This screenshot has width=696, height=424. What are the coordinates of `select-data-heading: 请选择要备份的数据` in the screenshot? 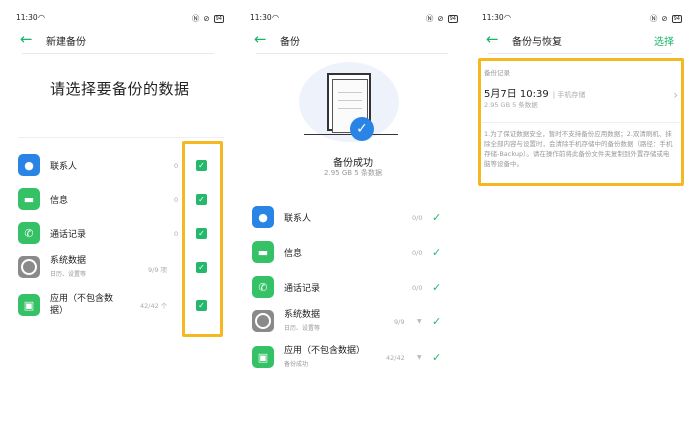 It's located at (120, 89).